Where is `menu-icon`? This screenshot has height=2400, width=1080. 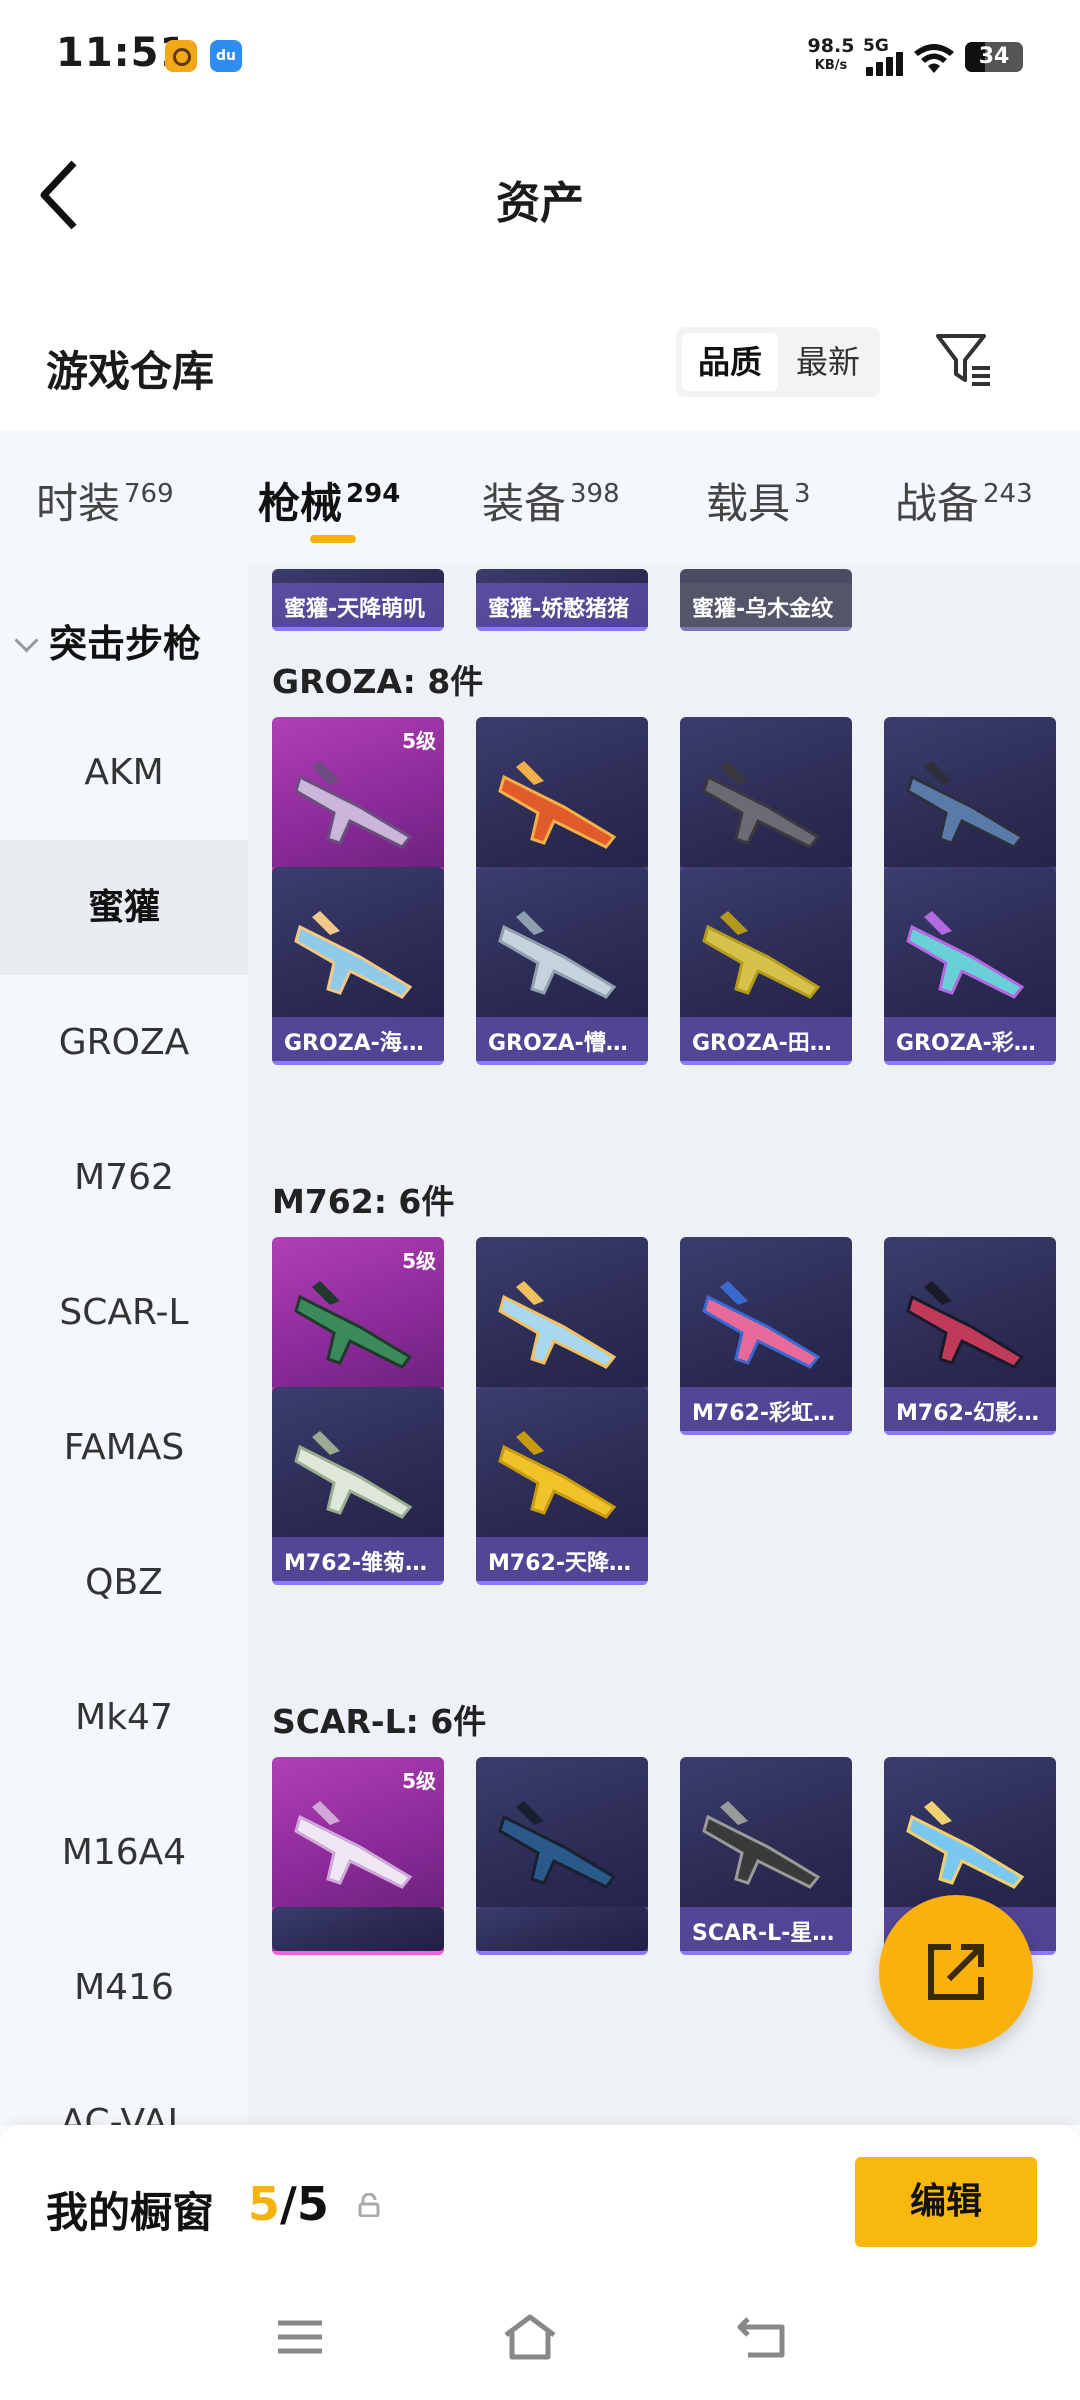
menu-icon is located at coordinates (300, 2337).